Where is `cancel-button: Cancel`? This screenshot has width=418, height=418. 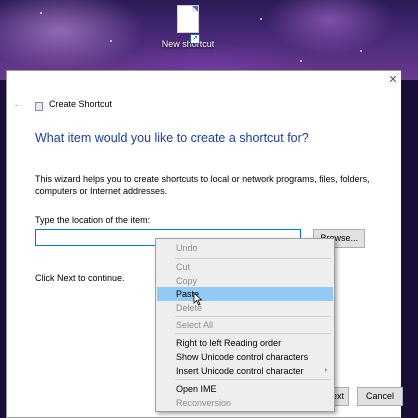 cancel-button: Cancel is located at coordinates (380, 396).